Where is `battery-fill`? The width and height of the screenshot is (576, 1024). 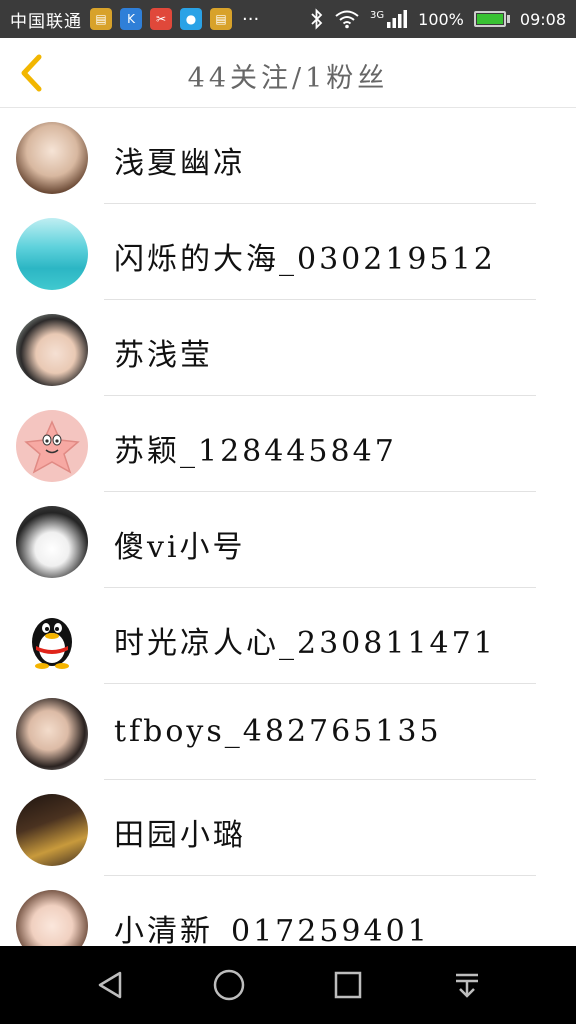 battery-fill is located at coordinates (489, 19).